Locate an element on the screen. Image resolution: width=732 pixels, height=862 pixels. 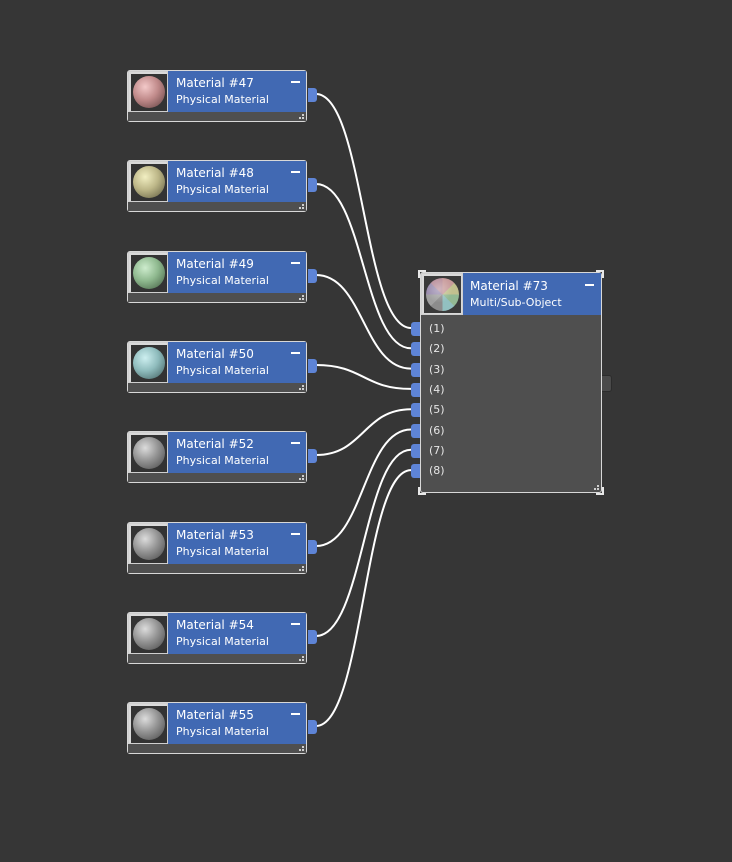
material-node: Material #53 Physical Material is located at coordinates (222, 548).